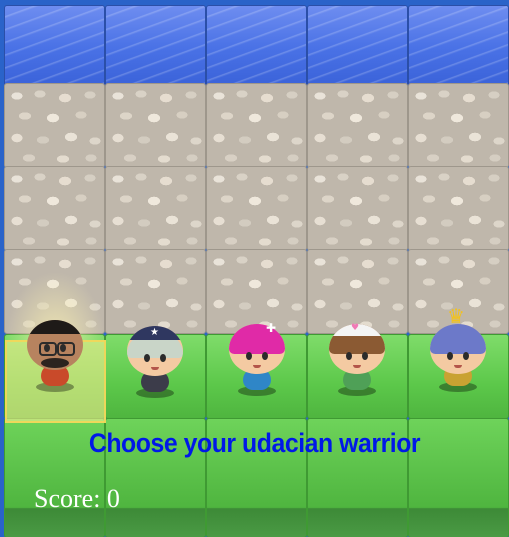 The width and height of the screenshot is (509, 537). I want to click on score-label: Score: 0, so click(77, 498).